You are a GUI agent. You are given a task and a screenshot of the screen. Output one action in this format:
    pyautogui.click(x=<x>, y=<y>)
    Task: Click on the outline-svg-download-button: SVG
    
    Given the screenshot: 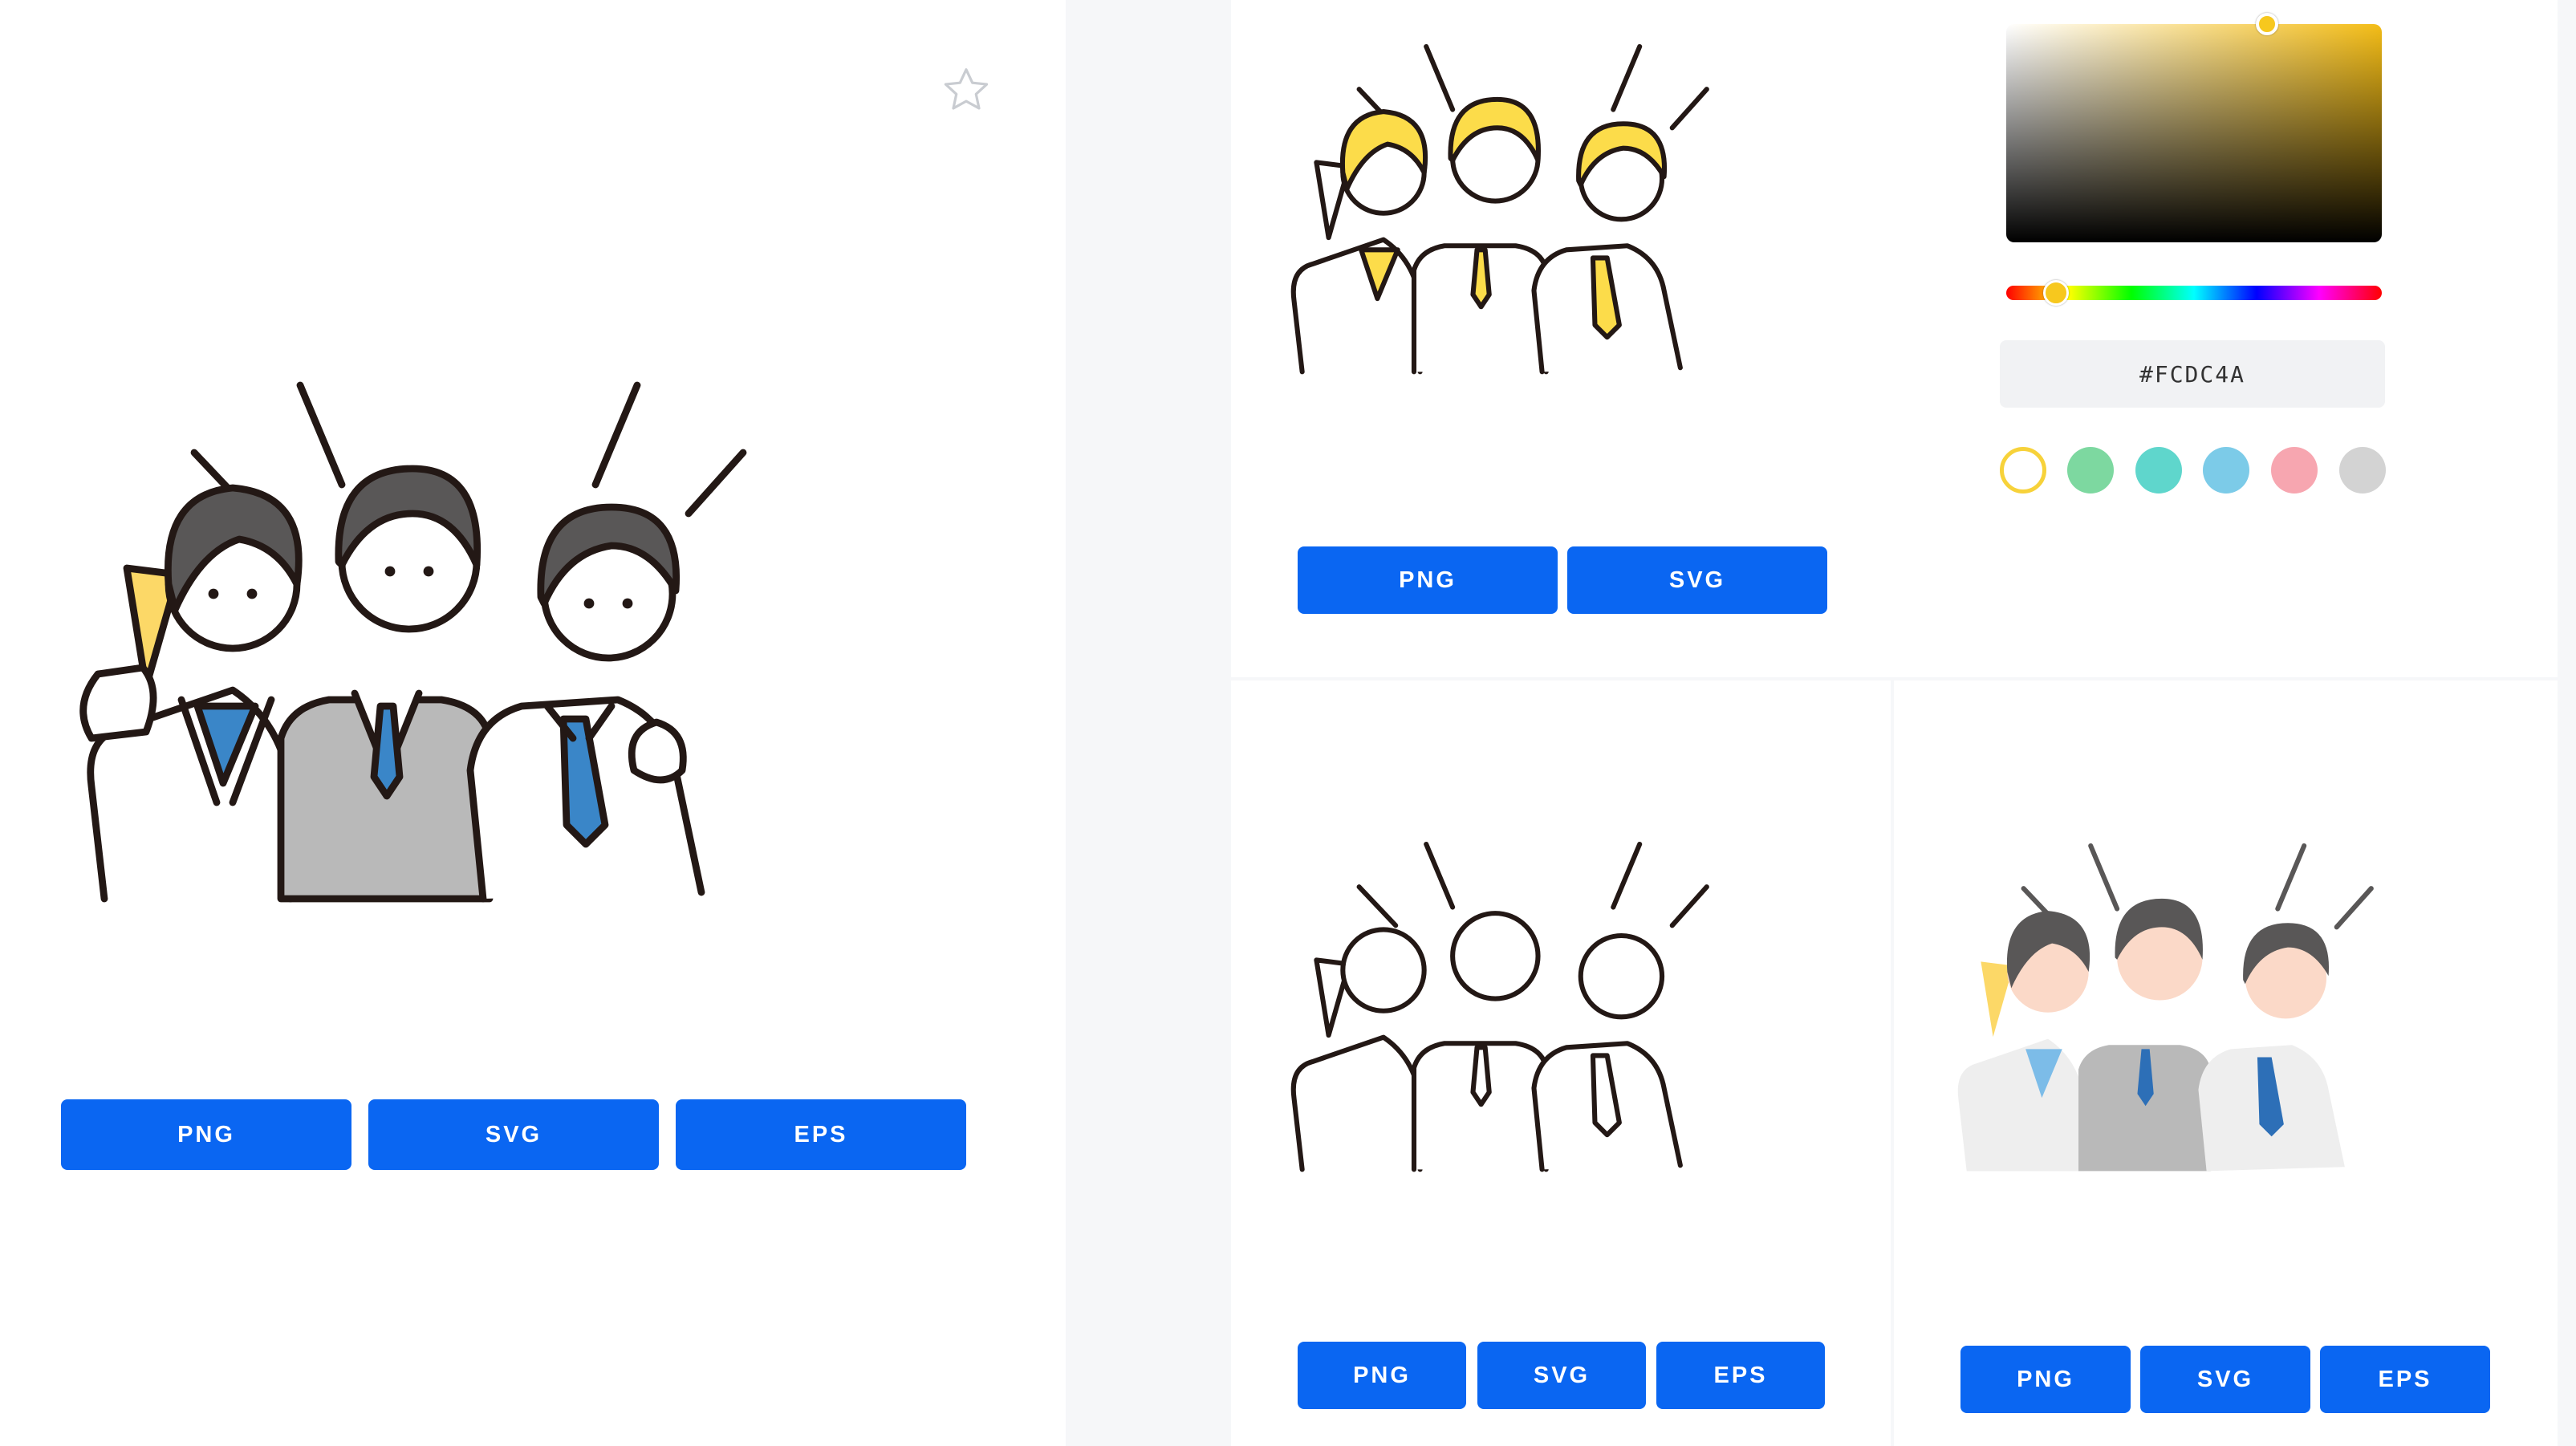 What is the action you would take?
    pyautogui.click(x=1561, y=1376)
    